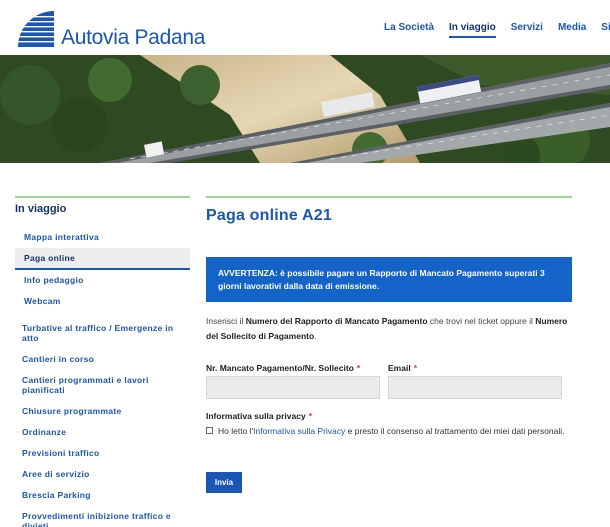 The height and width of the screenshot is (527, 610). I want to click on sidebar-divider, so click(102, 197).